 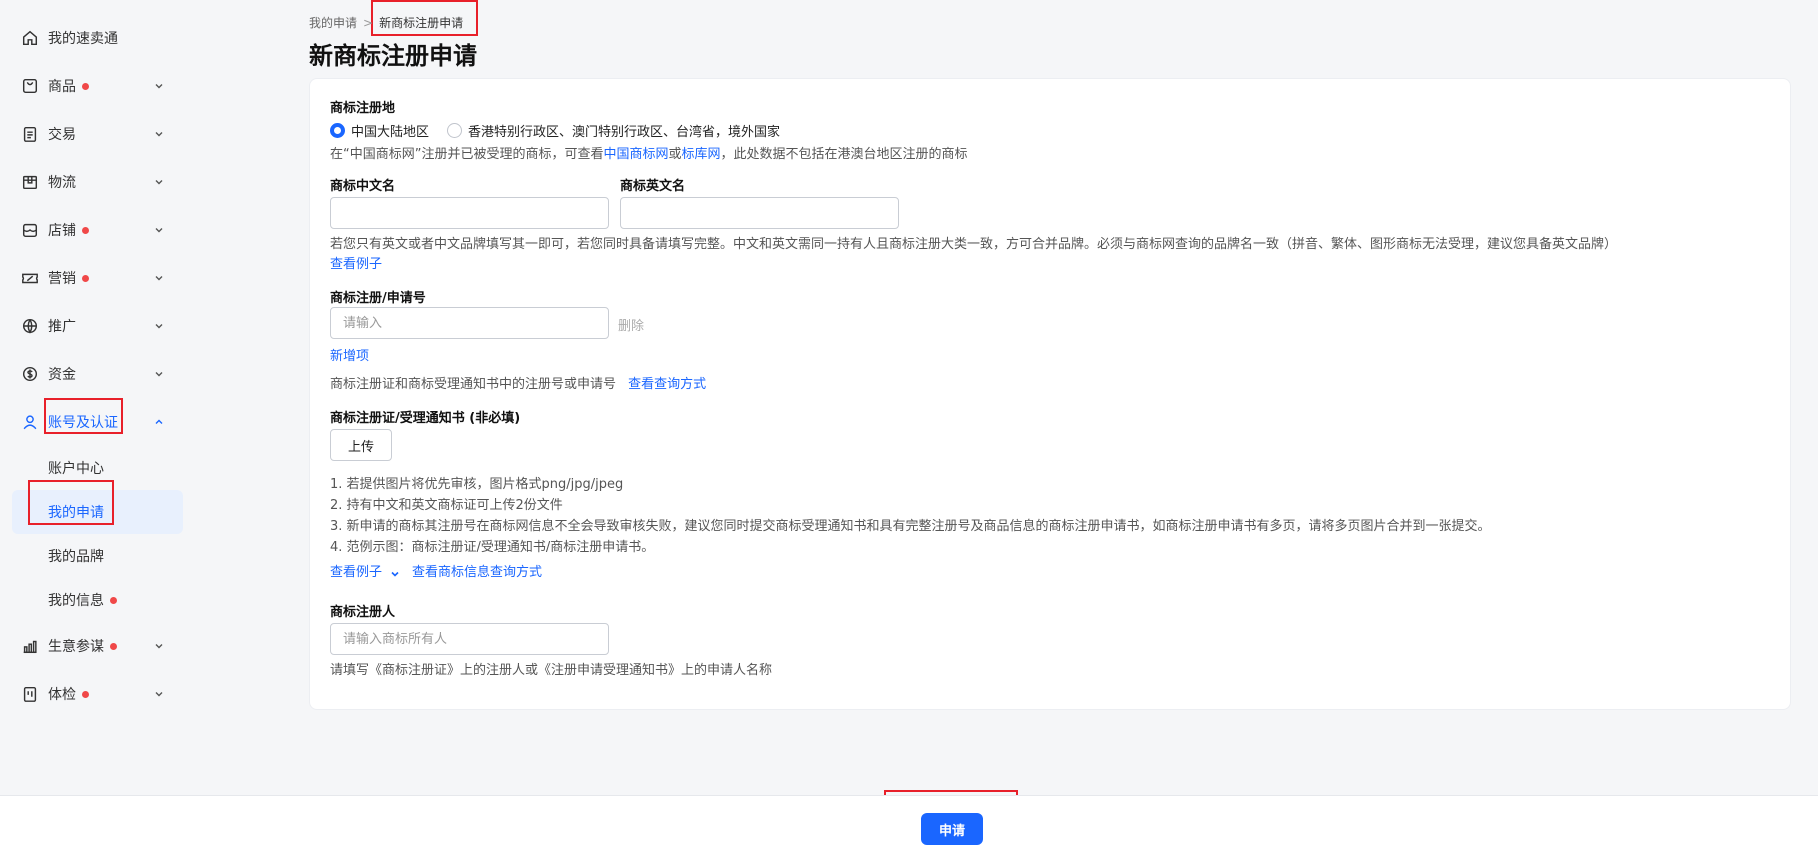 What do you see at coordinates (97, 694) in the screenshot?
I see `sidebar-item-health-check: 体检` at bounding box center [97, 694].